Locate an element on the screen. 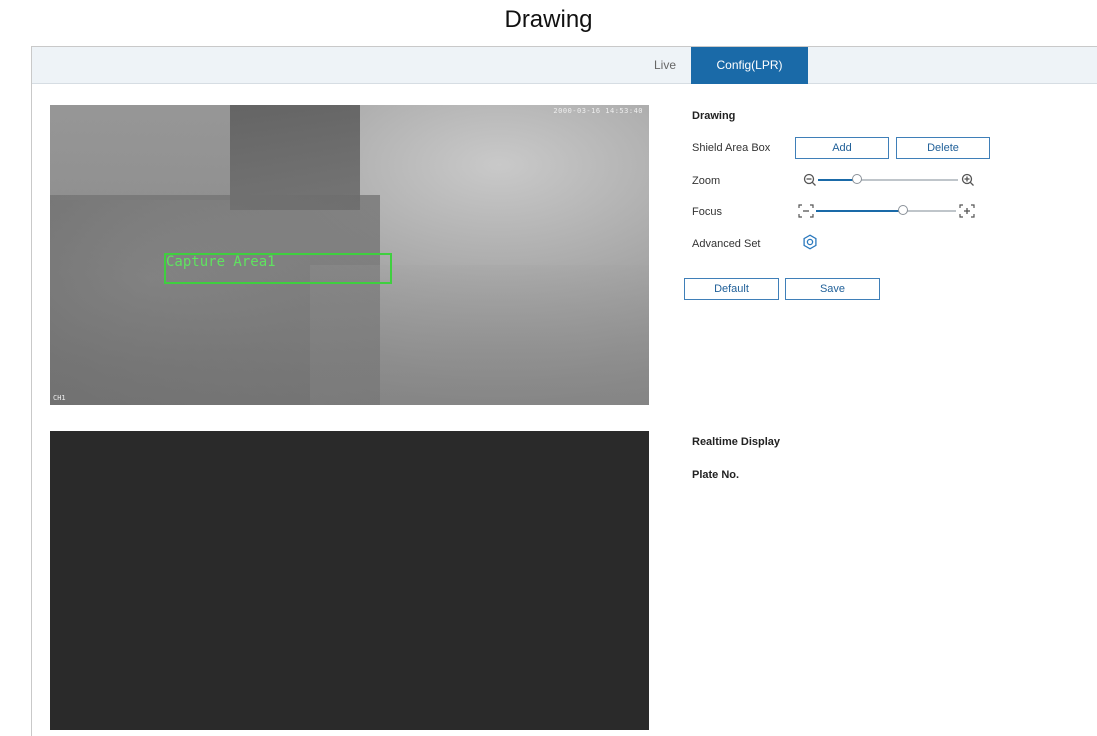 This screenshot has width=1097, height=736. drawing-section-title: Drawing is located at coordinates (714, 116).